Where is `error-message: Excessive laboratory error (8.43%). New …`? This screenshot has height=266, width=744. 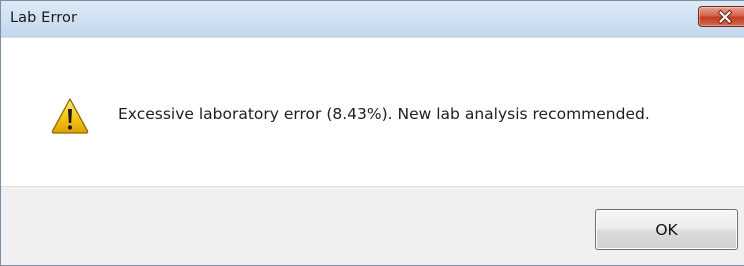 error-message: Excessive laboratory error (8.43%). New … is located at coordinates (384, 114).